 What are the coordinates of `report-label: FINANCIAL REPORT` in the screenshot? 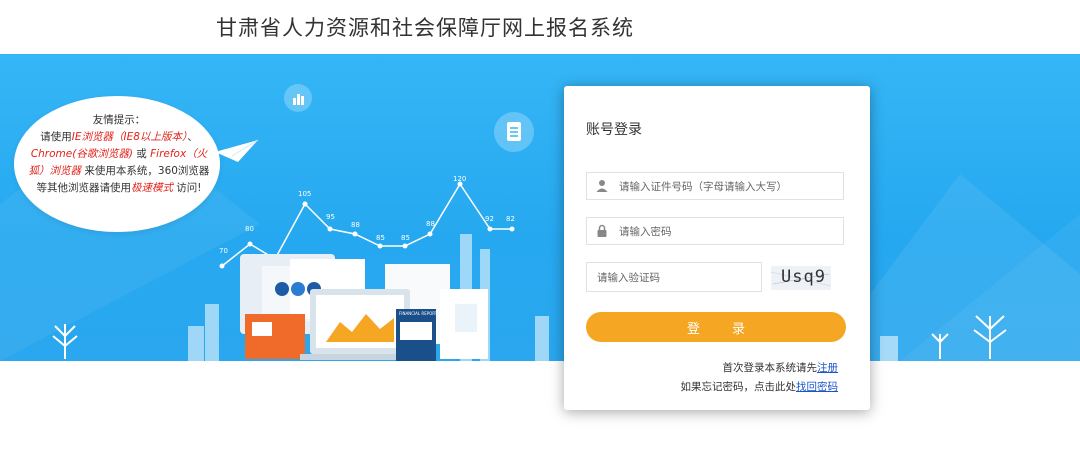 It's located at (418, 313).